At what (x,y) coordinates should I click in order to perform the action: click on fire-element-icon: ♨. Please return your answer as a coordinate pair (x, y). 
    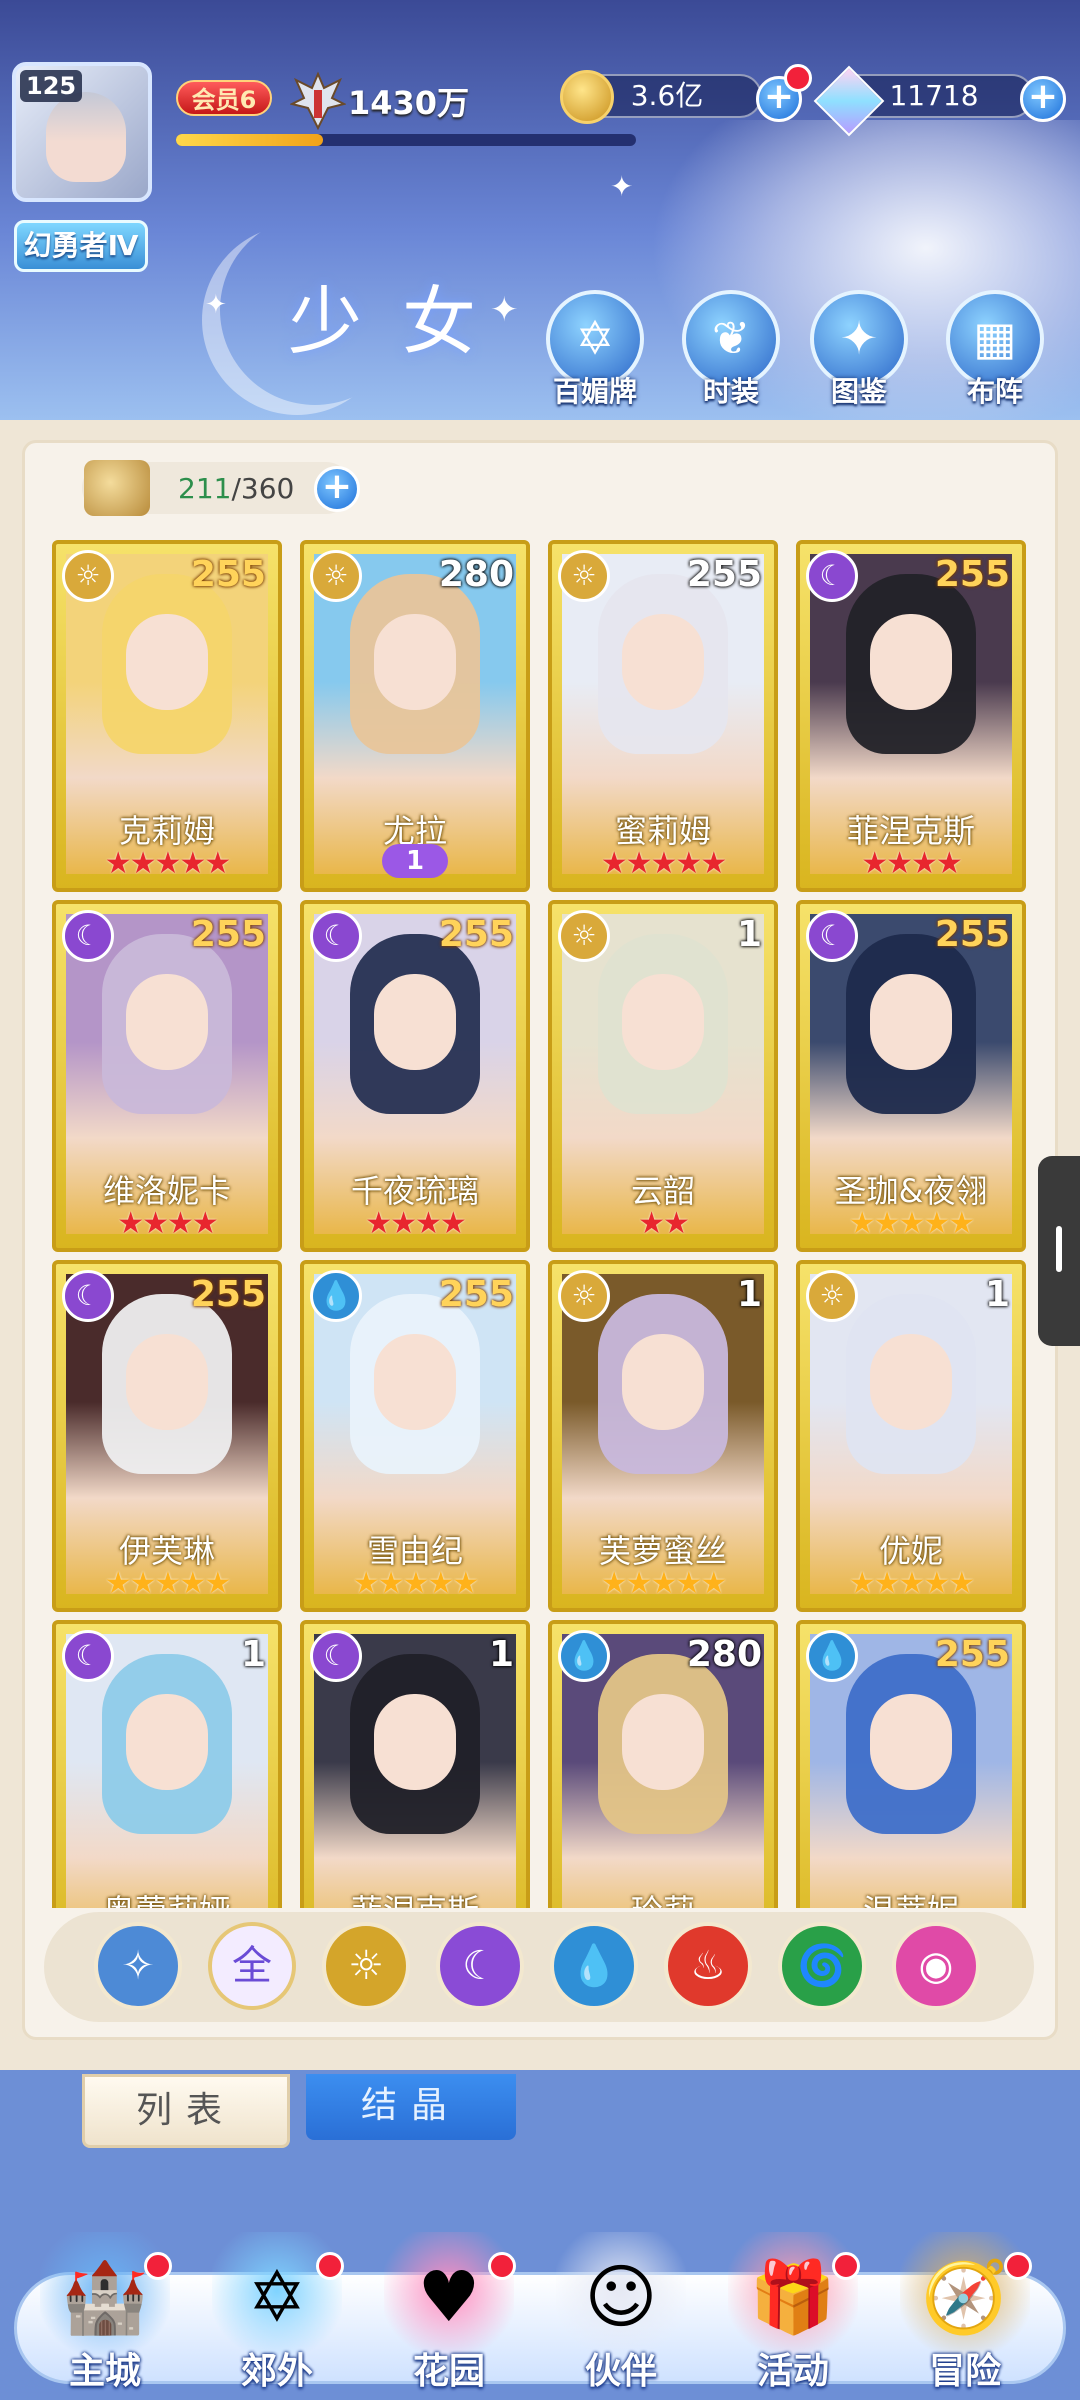
    Looking at the image, I should click on (708, 1966).